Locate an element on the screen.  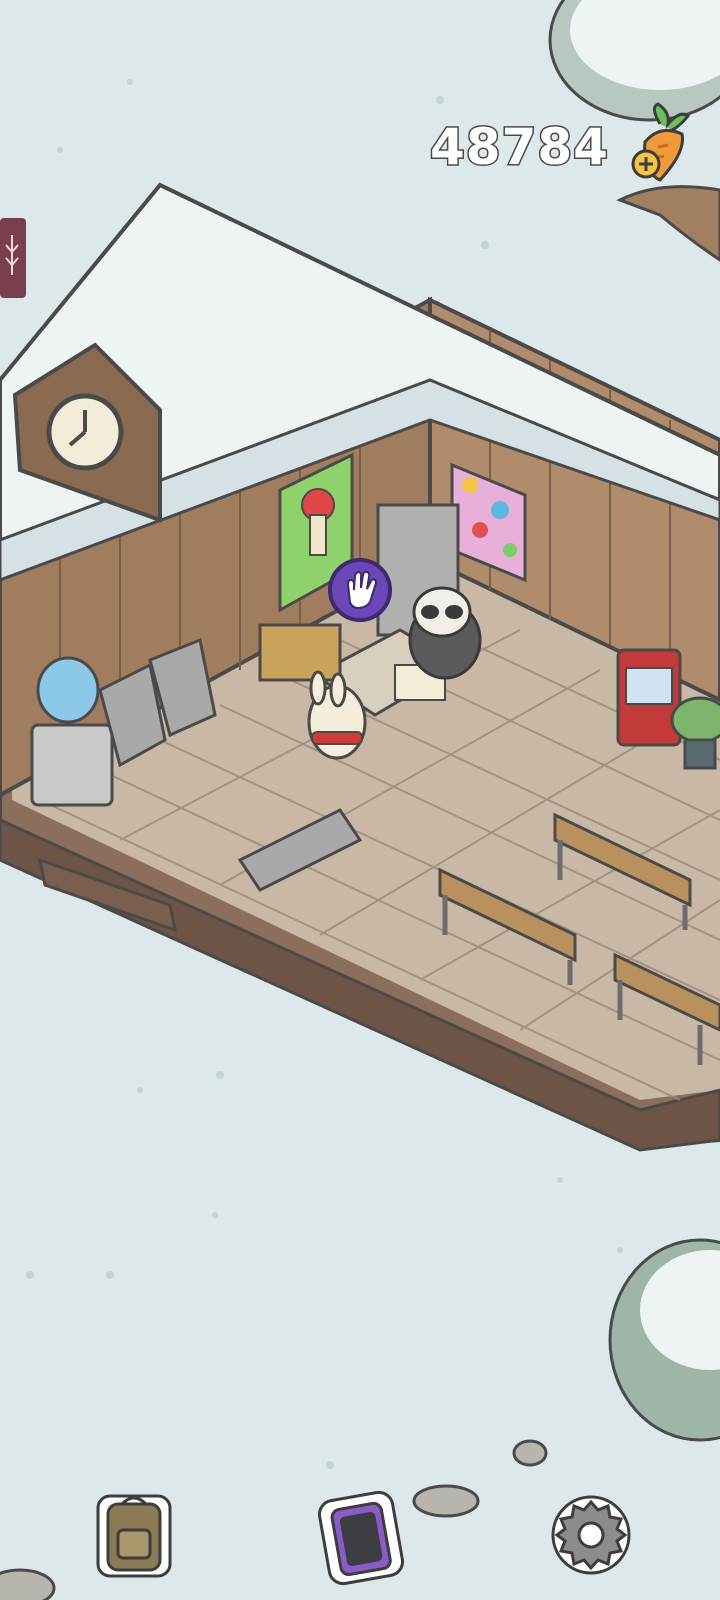
backpack-button is located at coordinates (134, 1535).